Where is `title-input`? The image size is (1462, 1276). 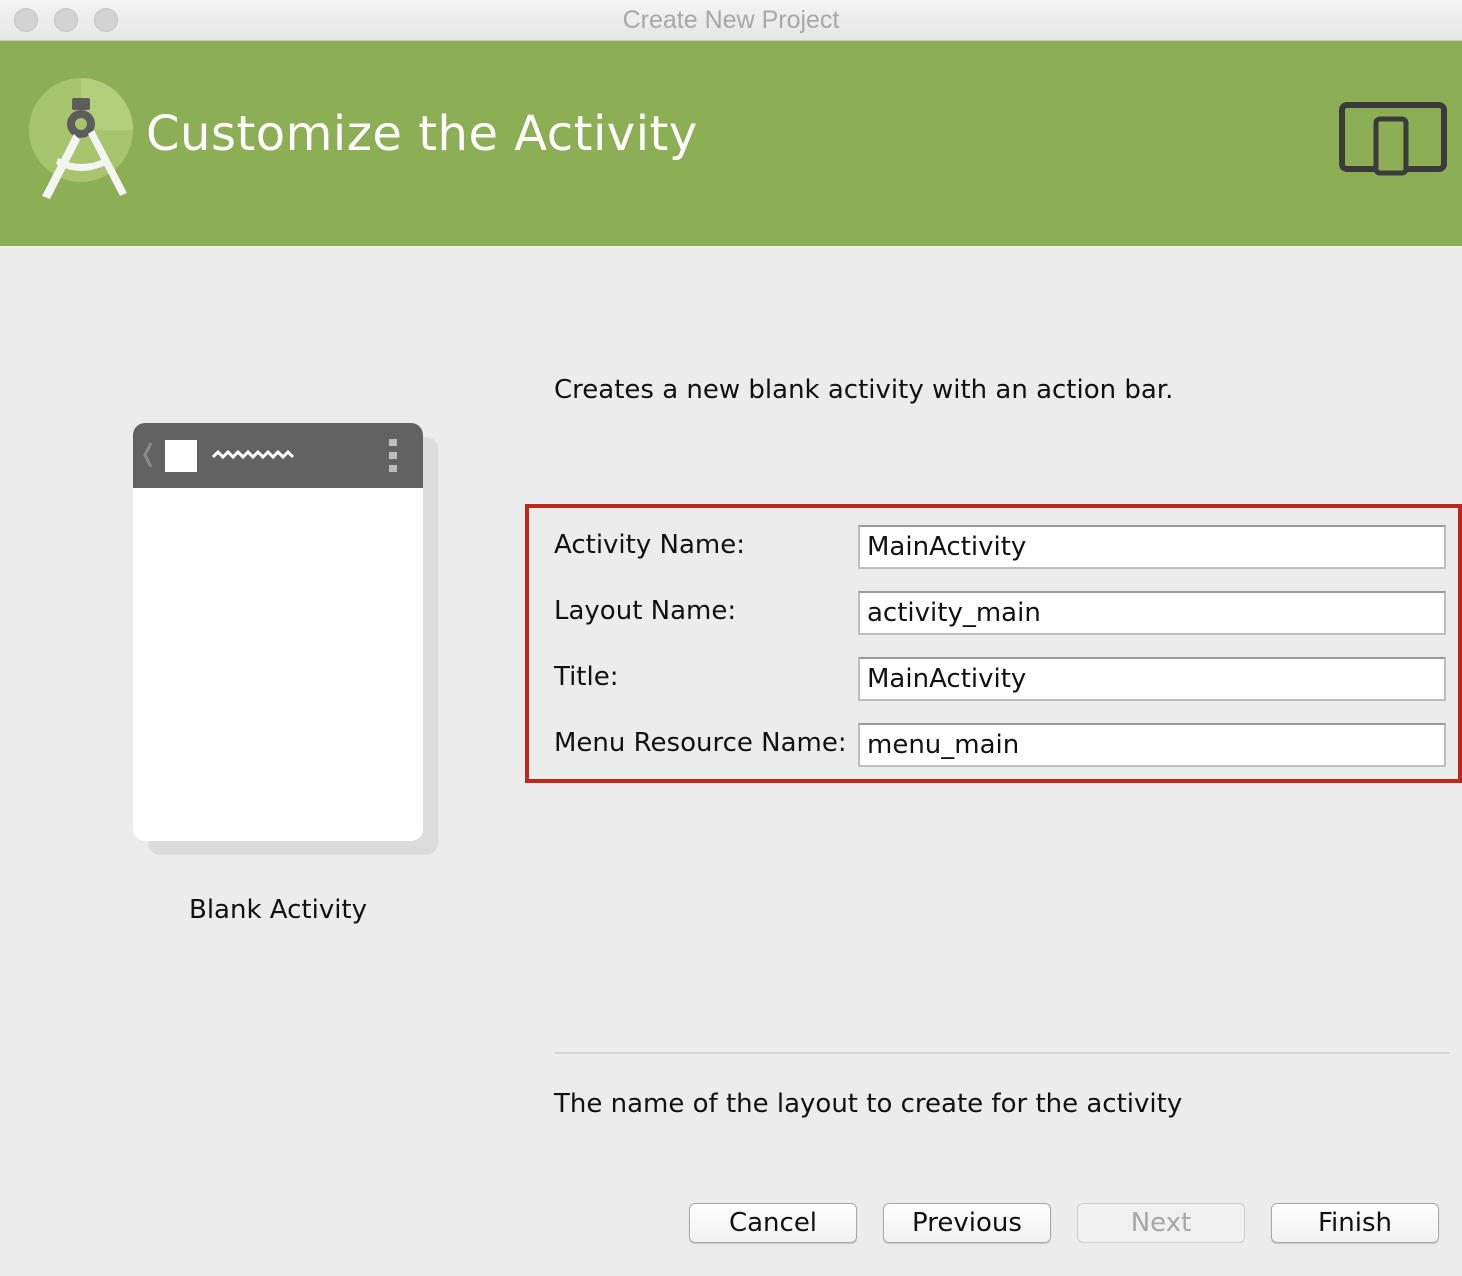
title-input is located at coordinates (1152, 679).